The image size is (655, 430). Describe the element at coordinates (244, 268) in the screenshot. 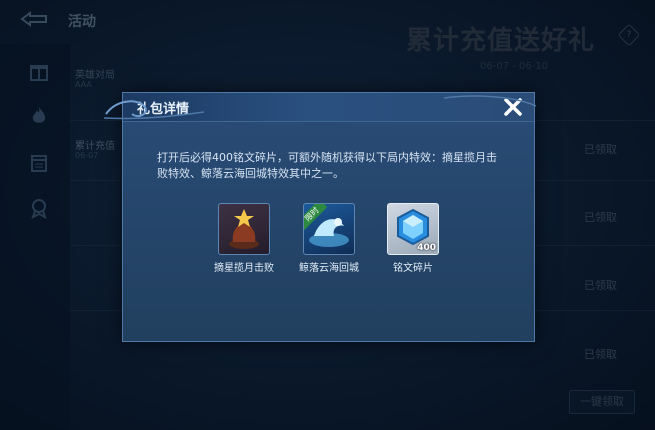

I see `reward-item-label: 摘星揽月击败` at that location.